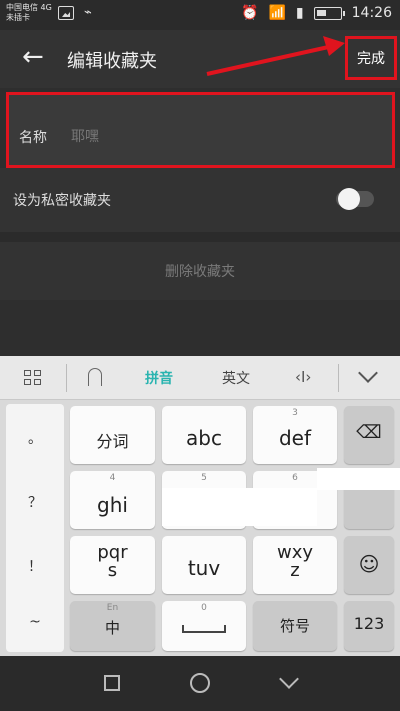 This screenshot has height=711, width=400. What do you see at coordinates (36, 13) in the screenshot?
I see `carrier-info: 中国电信 4G 未插卡` at bounding box center [36, 13].